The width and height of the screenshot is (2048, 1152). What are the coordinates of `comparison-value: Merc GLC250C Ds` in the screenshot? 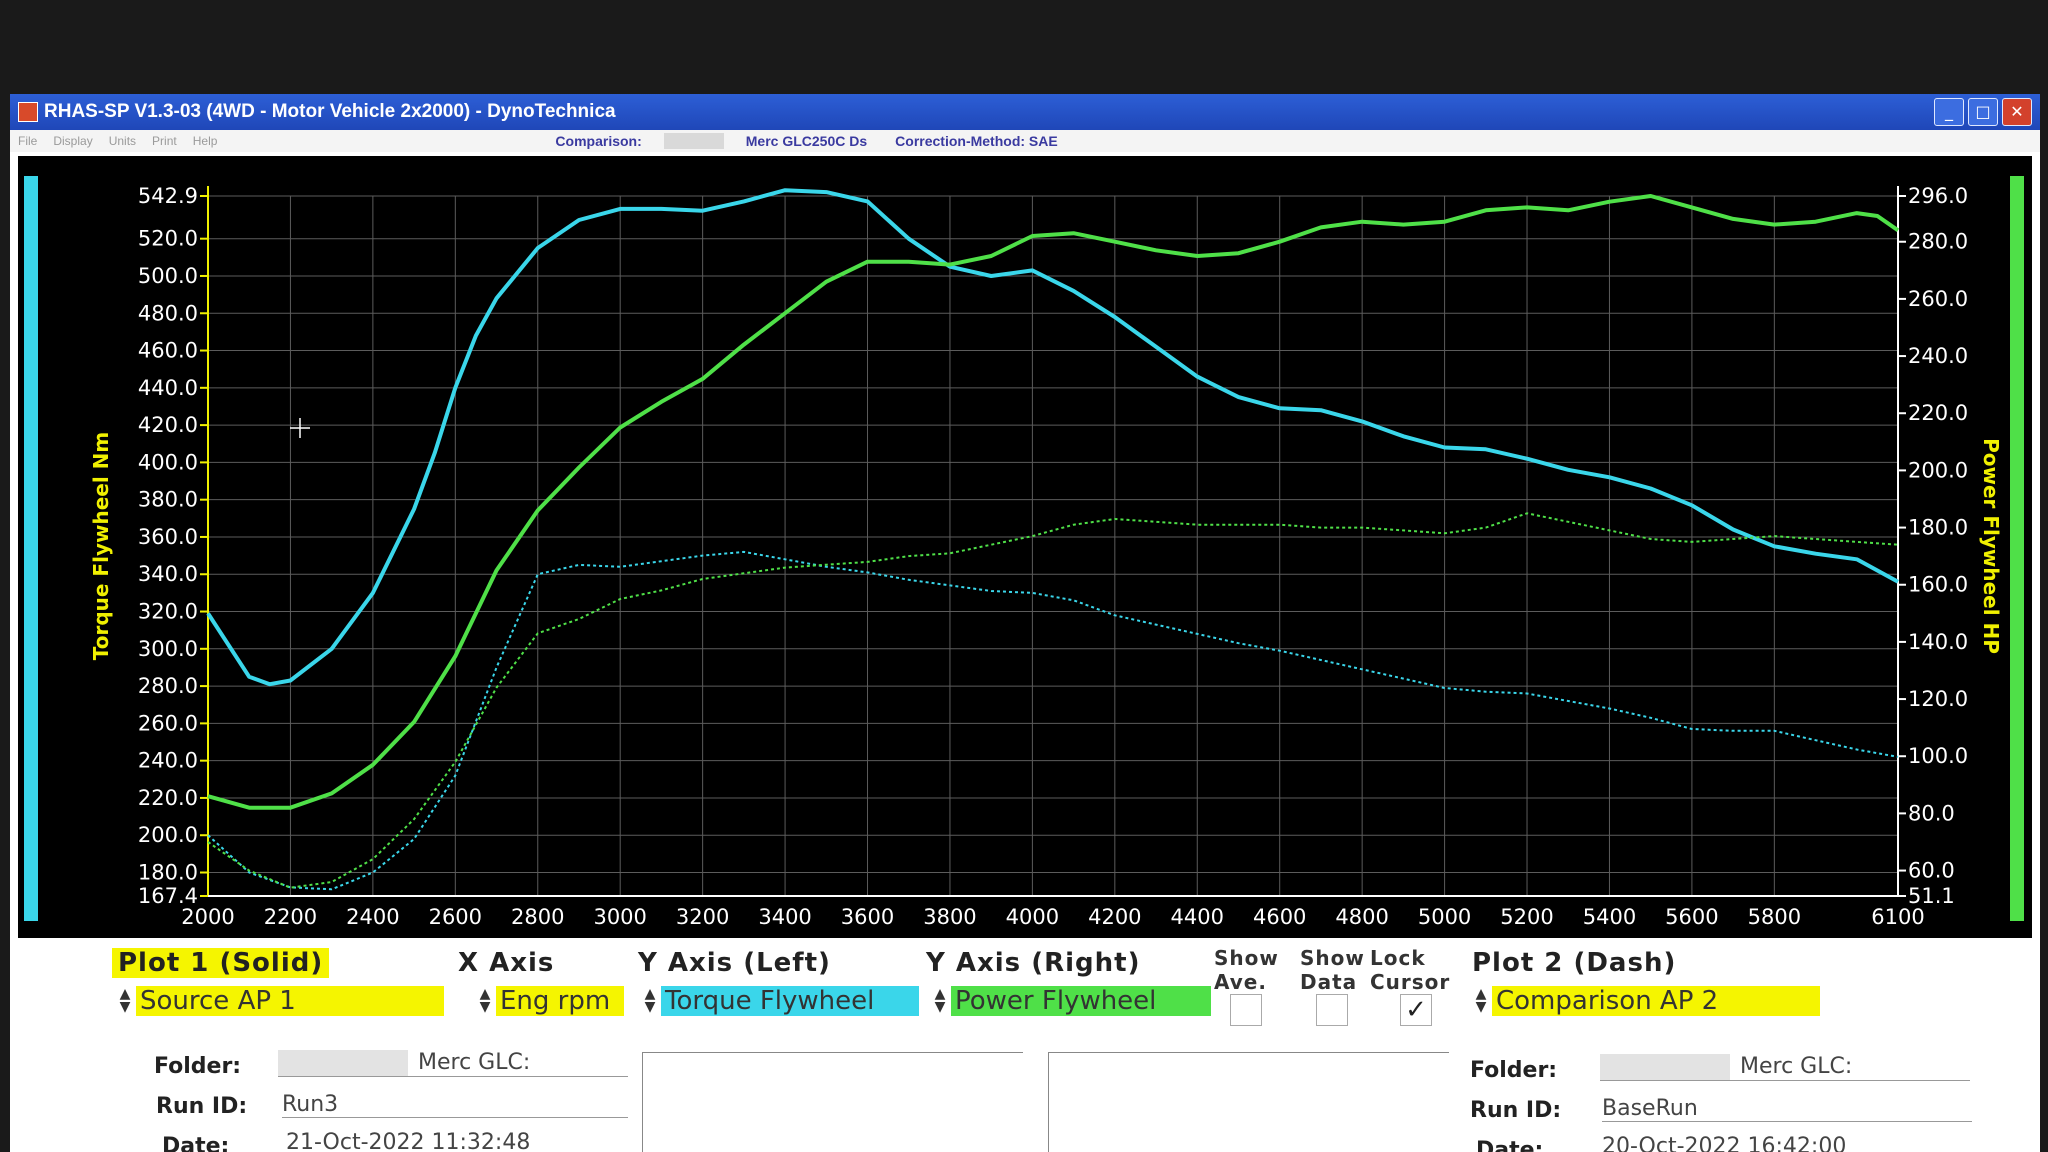 It's located at (806, 141).